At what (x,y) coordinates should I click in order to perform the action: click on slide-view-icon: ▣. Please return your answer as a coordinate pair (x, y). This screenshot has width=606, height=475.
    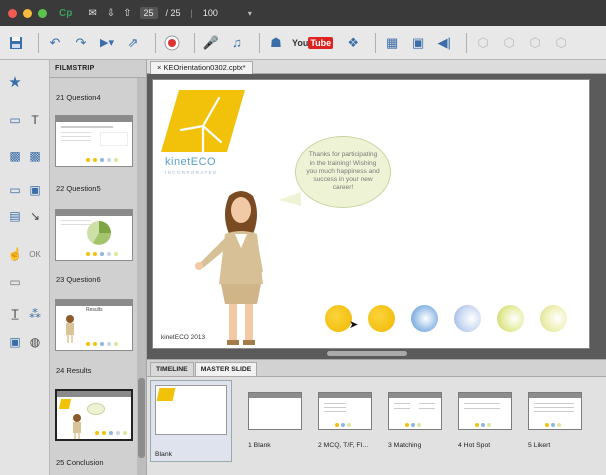
    Looking at the image, I should click on (418, 43).